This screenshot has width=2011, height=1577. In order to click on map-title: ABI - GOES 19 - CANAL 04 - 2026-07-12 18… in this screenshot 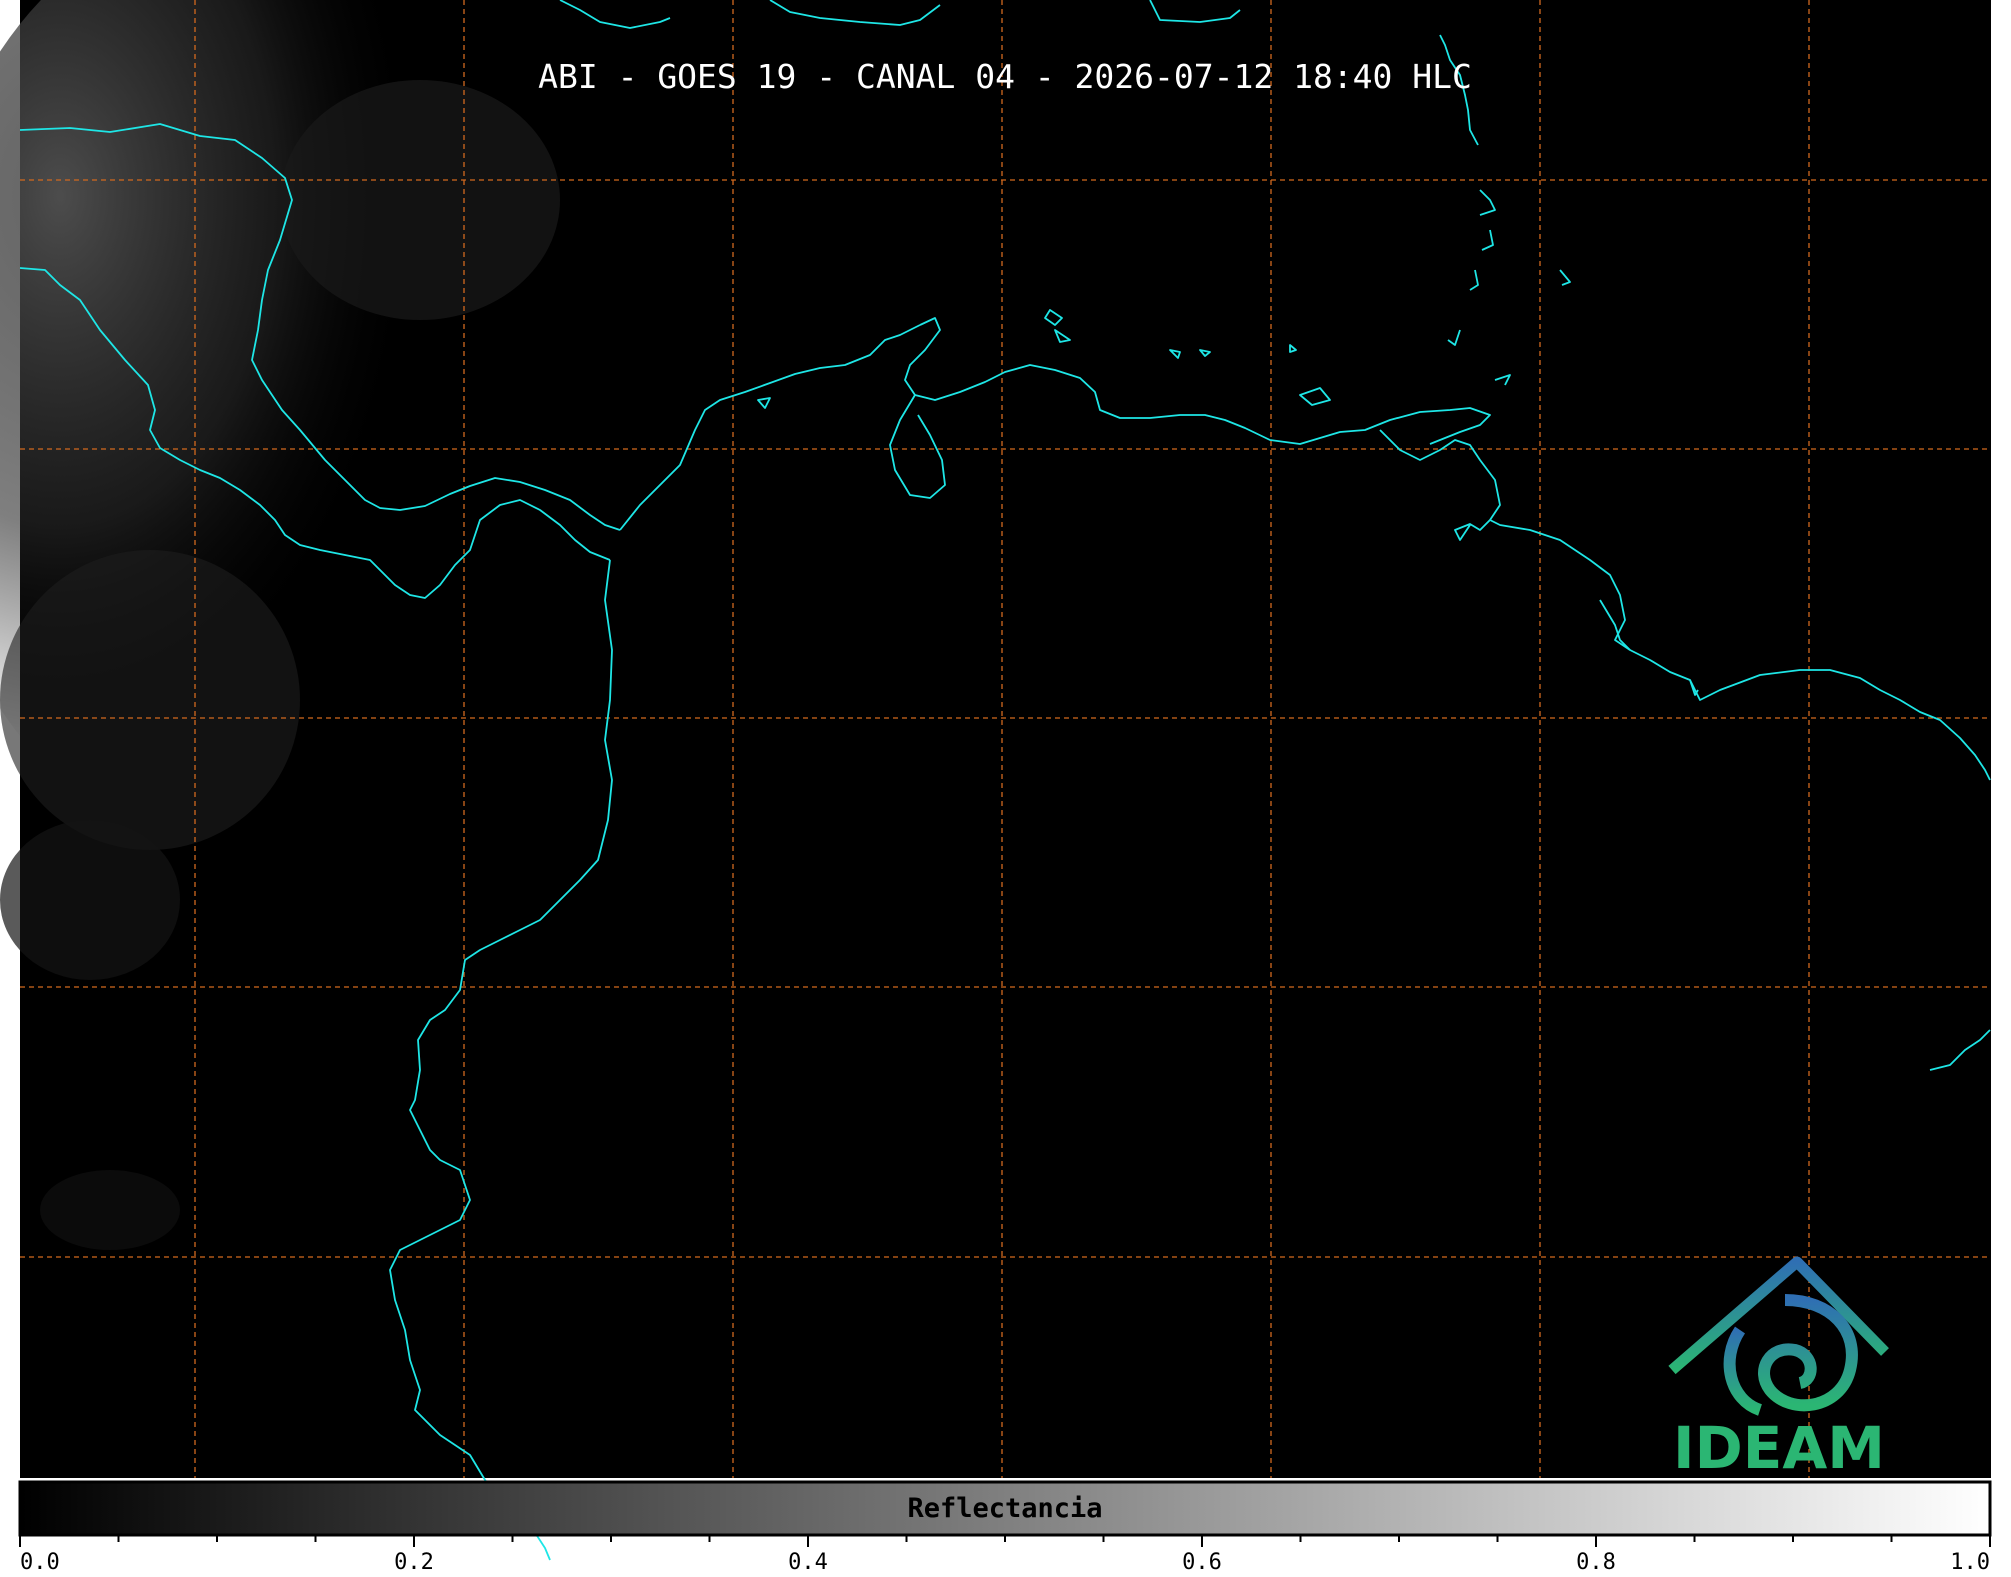, I will do `click(1005, 76)`.